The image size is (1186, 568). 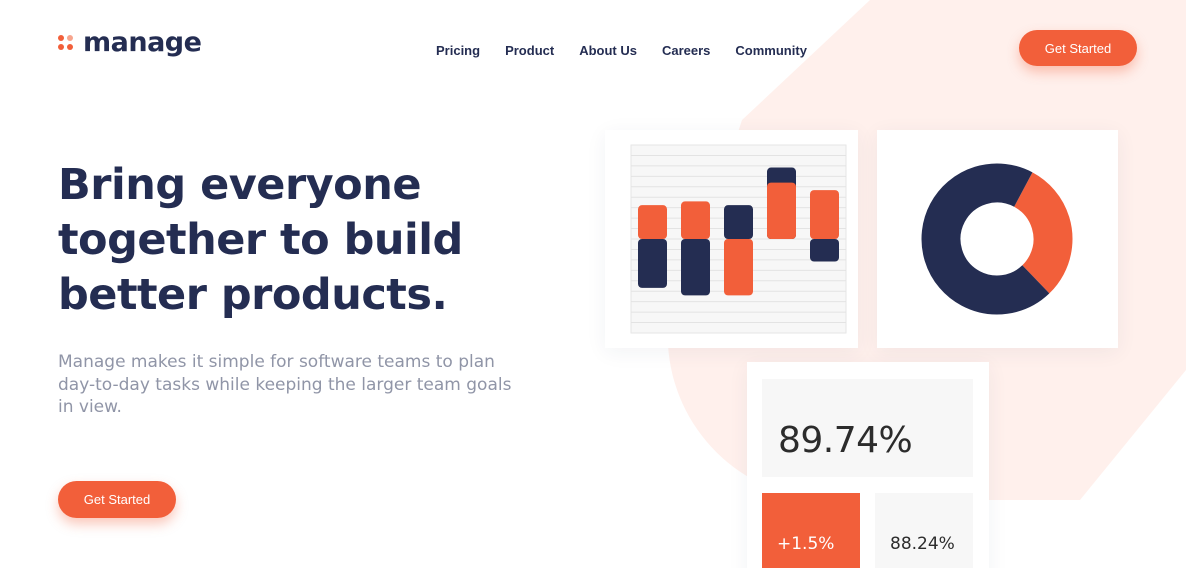 I want to click on header-get-started-button: Get Started, so click(x=1078, y=48).